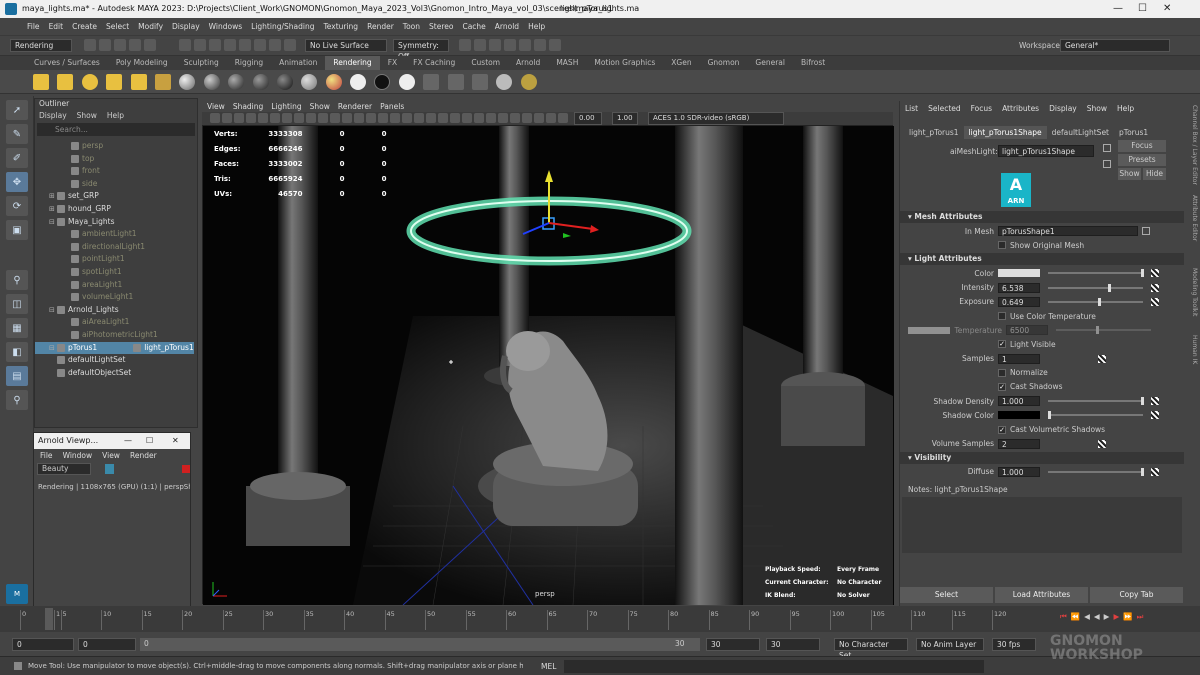 The width and height of the screenshot is (1200, 675). What do you see at coordinates (395, 117) in the screenshot?
I see `wireframe-on-shaded-icon` at bounding box center [395, 117].